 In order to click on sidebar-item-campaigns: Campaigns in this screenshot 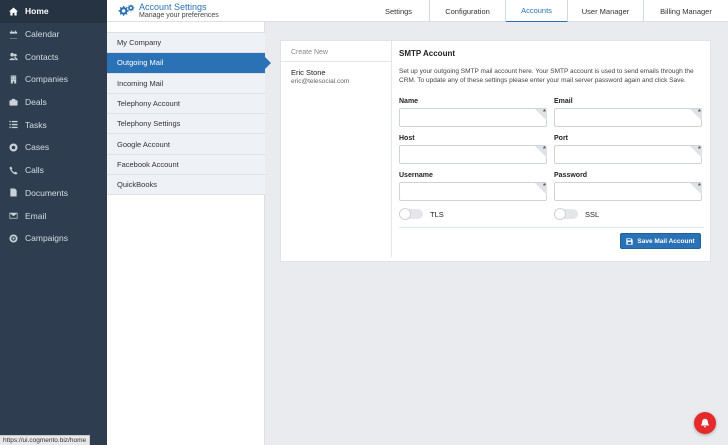, I will do `click(53, 238)`.